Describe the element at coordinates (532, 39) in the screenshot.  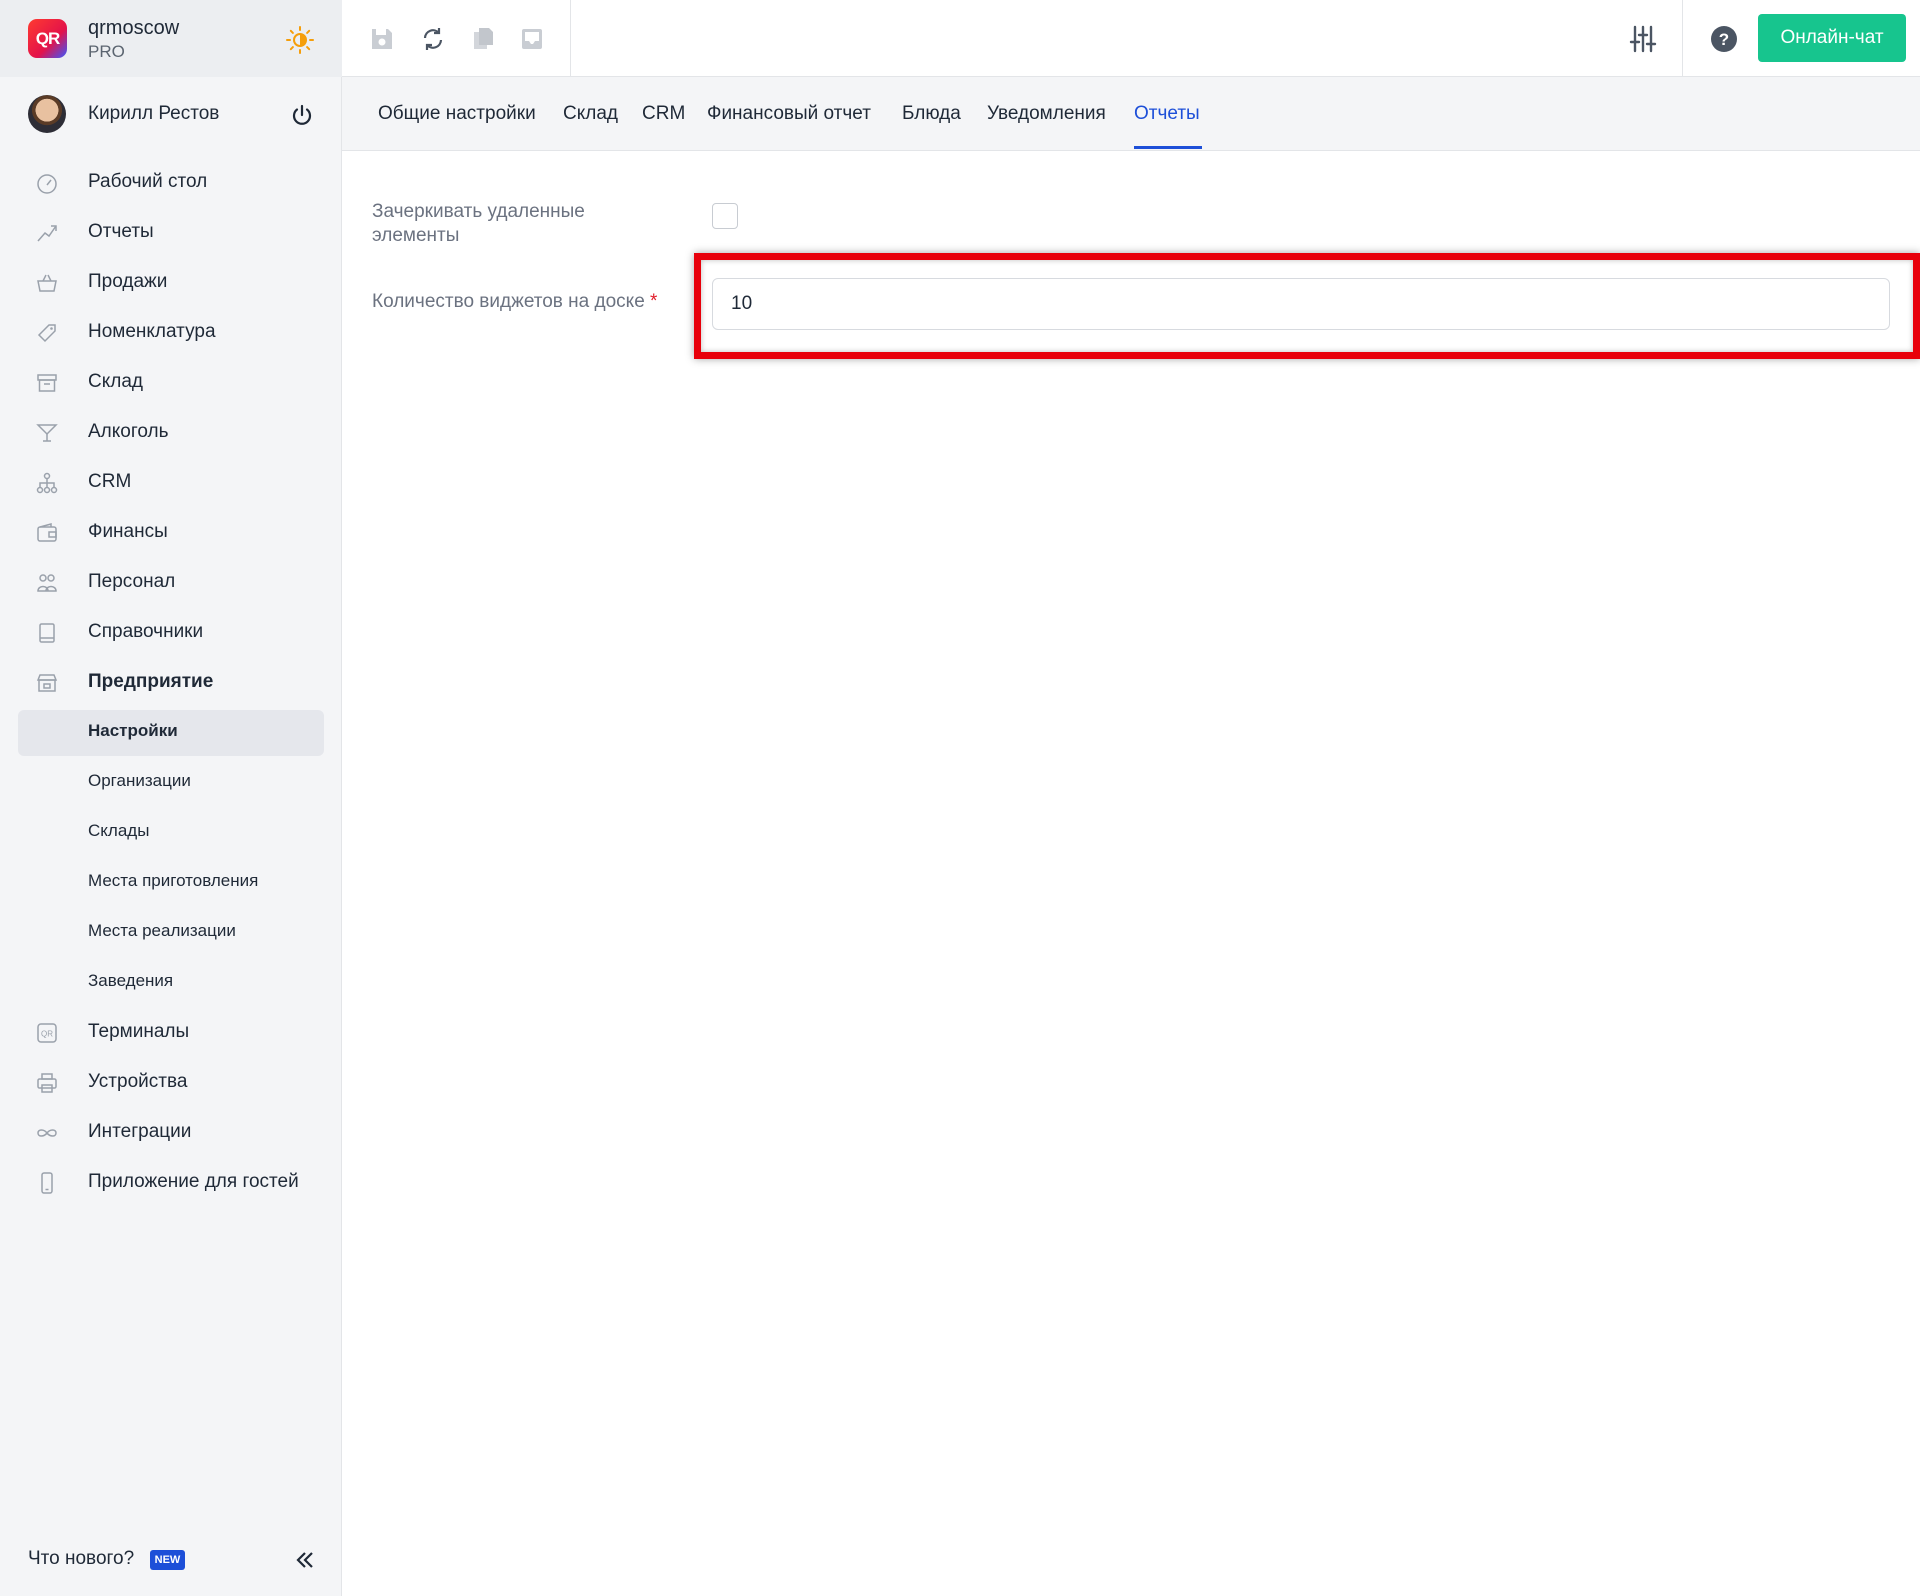
I see `inbox-icon` at that location.